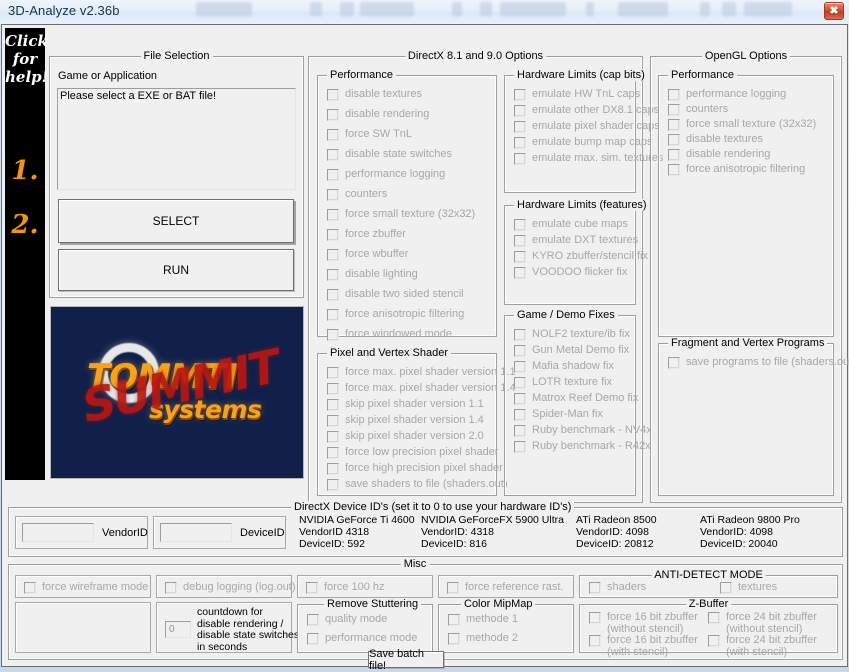 This screenshot has height=672, width=849. What do you see at coordinates (405, 404) in the screenshot?
I see `checkbox-skip-ps-11: skip pixel shader version 1.1` at bounding box center [405, 404].